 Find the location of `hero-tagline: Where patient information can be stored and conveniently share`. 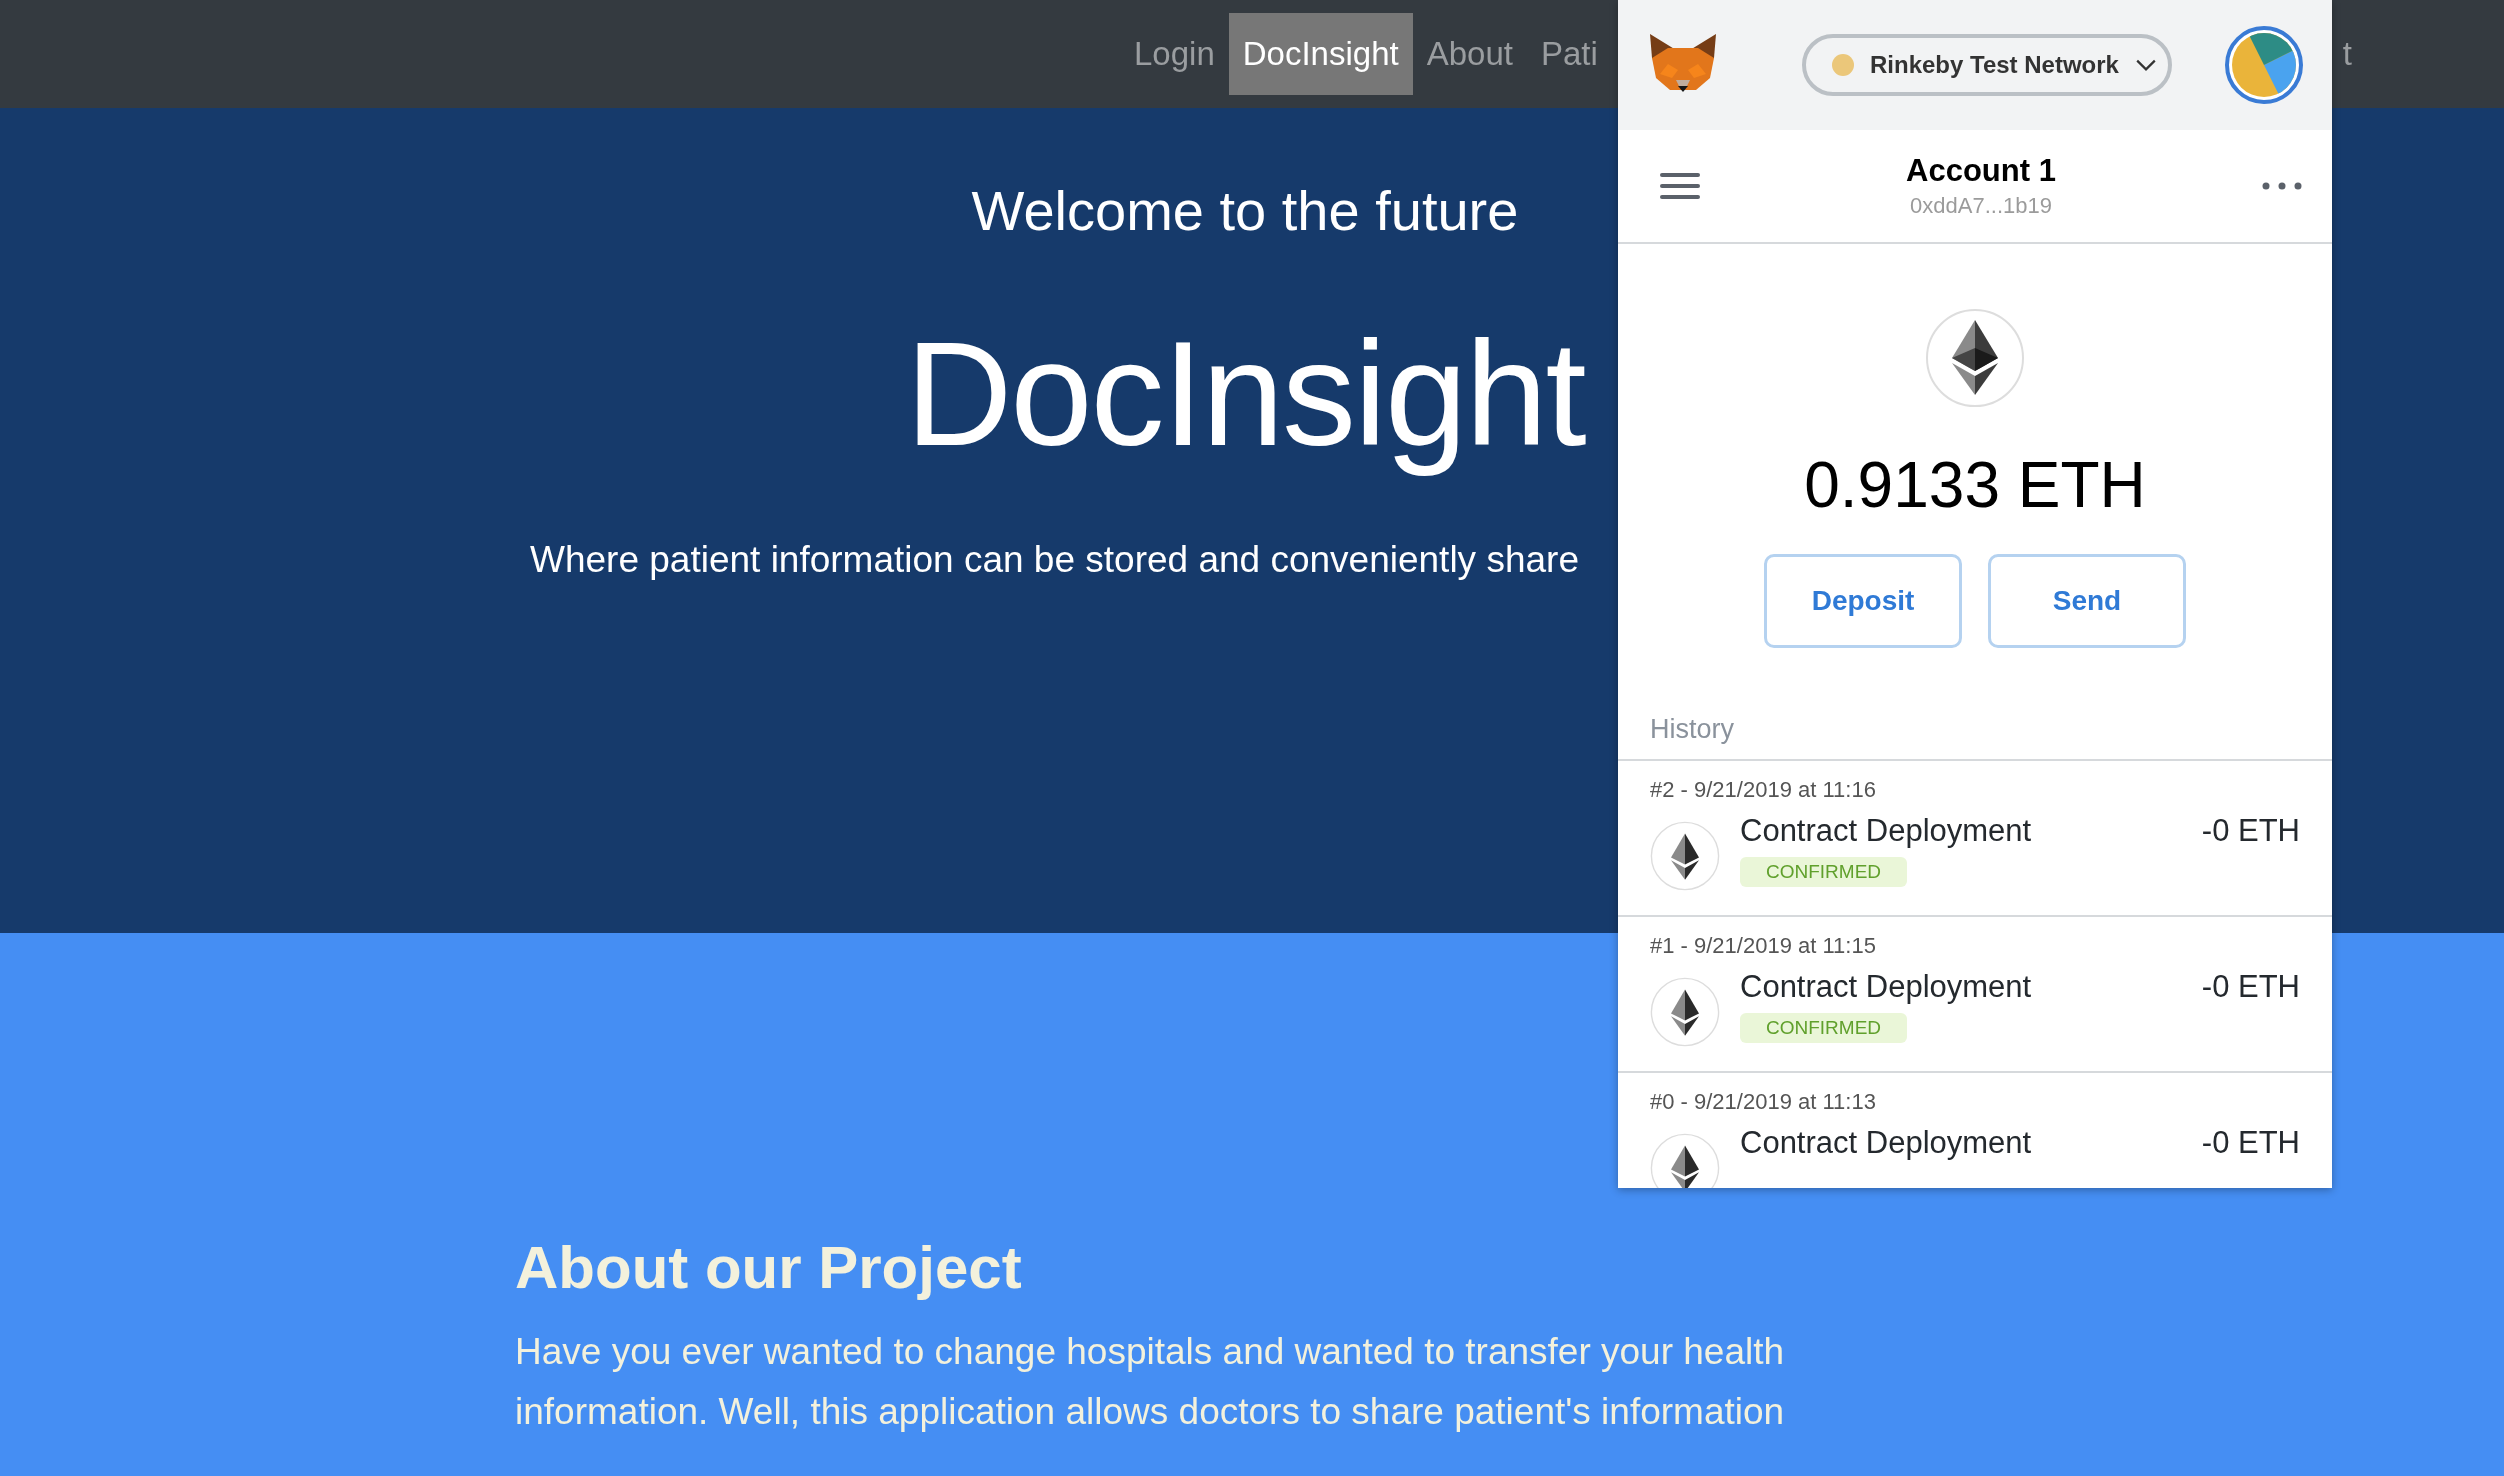

hero-tagline: Where patient information can be stored and conveniently share is located at coordinates (1054, 559).